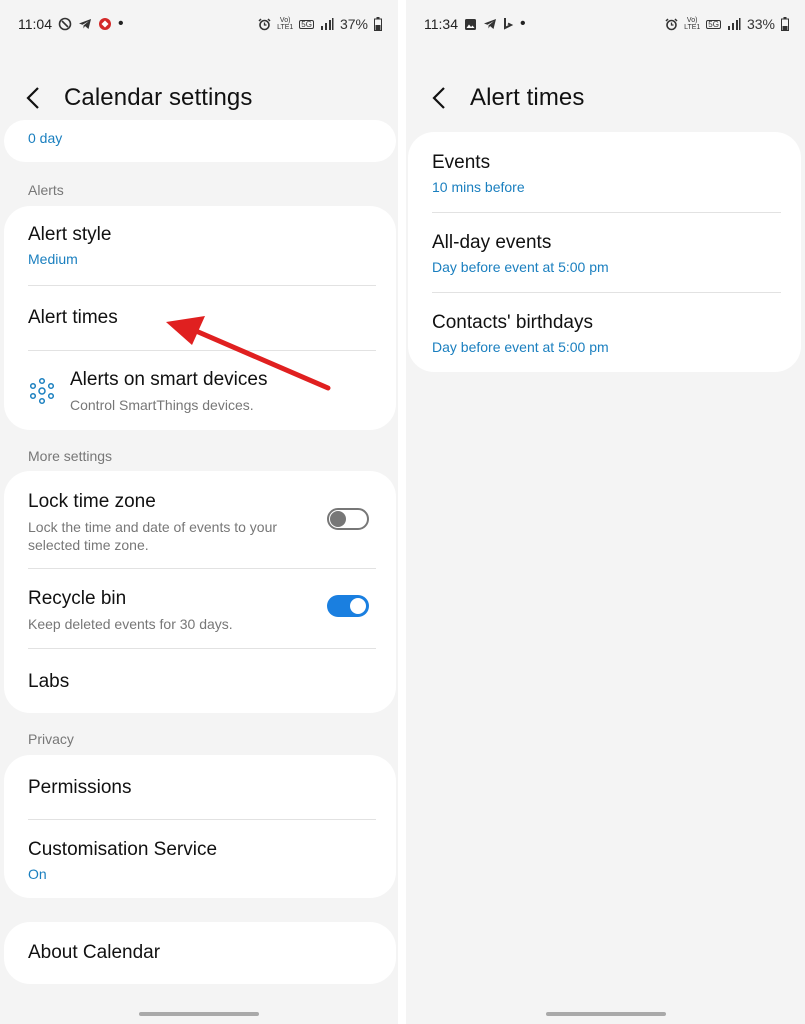 The height and width of the screenshot is (1024, 805). What do you see at coordinates (470, 24) in the screenshot?
I see `gallery-icon` at bounding box center [470, 24].